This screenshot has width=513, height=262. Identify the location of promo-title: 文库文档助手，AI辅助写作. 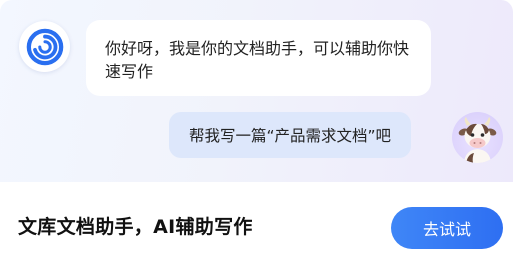
(135, 227).